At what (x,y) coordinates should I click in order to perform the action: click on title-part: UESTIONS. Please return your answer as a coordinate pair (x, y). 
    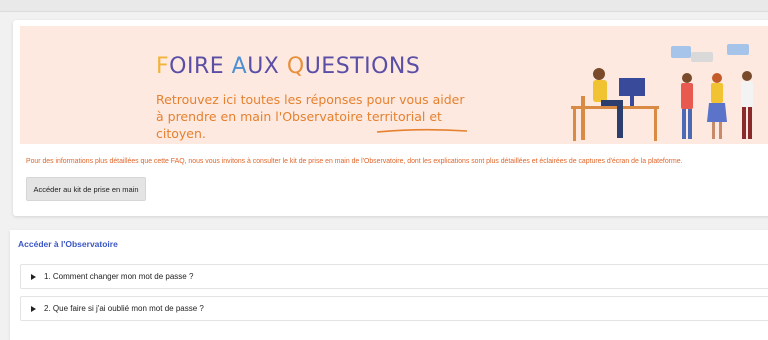
    Looking at the image, I should click on (362, 66).